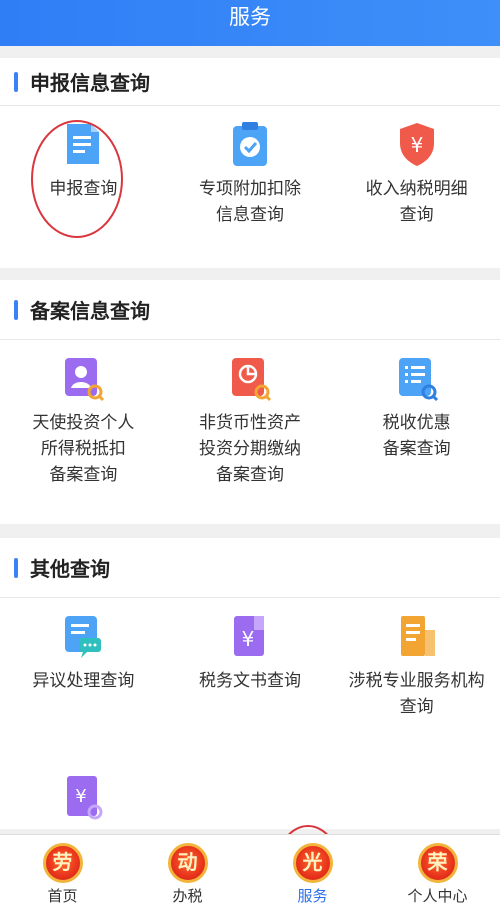 This screenshot has width=500, height=909. I want to click on page-title: 服务, so click(250, 17).